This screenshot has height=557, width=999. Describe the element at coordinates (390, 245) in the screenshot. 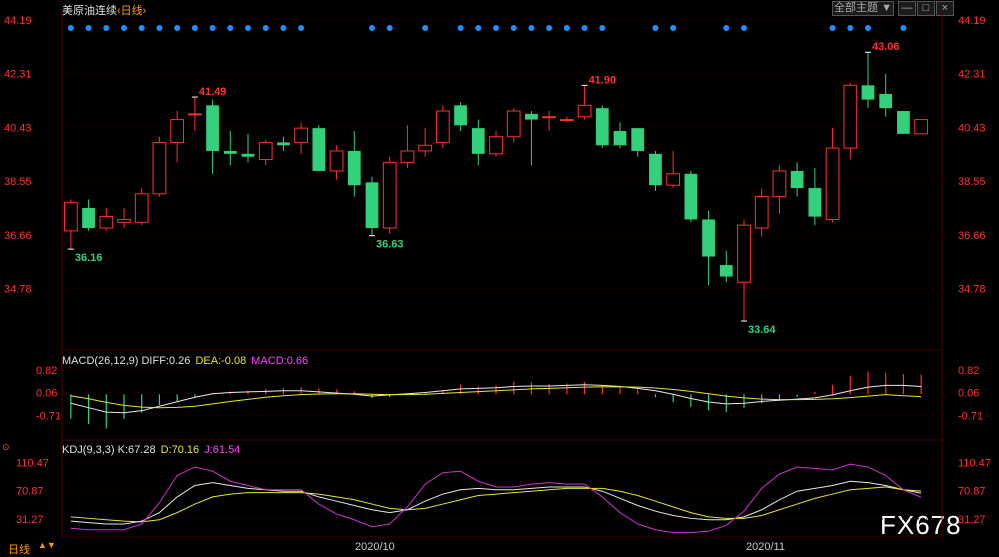

I see `extreme-label: 36.63` at that location.